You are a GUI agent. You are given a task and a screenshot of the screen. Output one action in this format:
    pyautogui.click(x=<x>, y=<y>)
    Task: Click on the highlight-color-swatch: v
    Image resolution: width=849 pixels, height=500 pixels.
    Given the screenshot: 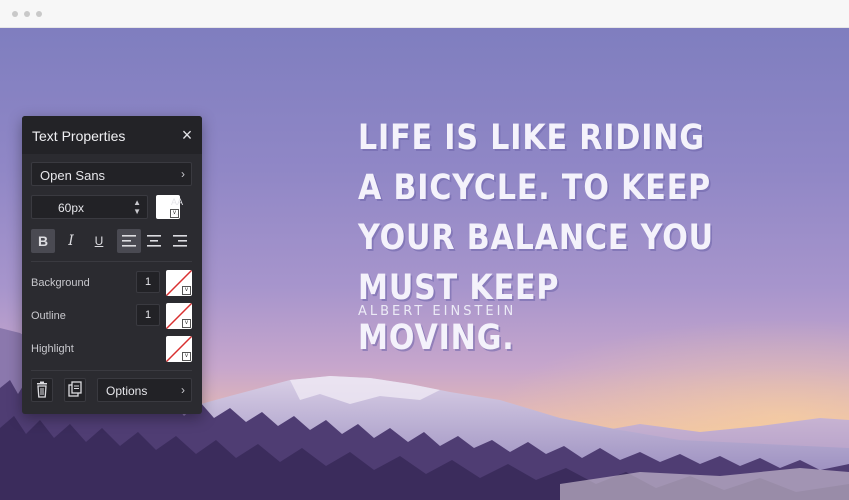 What is the action you would take?
    pyautogui.click(x=179, y=349)
    